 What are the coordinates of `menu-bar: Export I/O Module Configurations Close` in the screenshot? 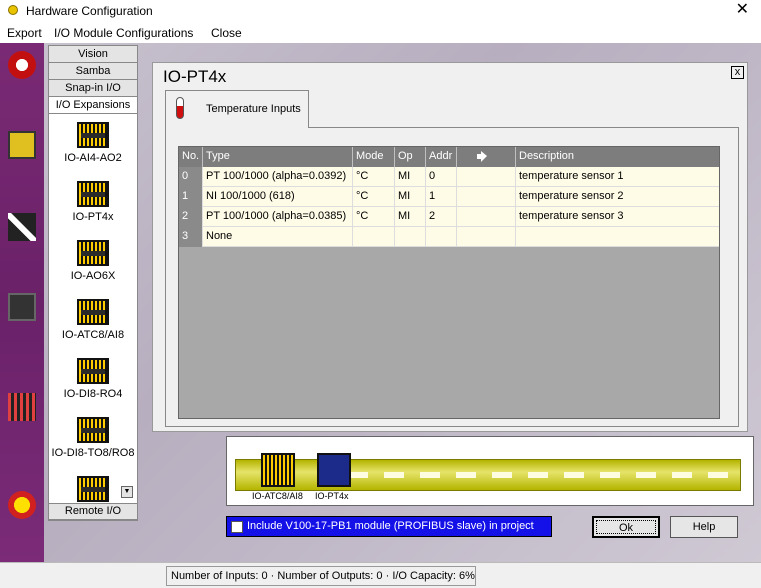 It's located at (380, 33).